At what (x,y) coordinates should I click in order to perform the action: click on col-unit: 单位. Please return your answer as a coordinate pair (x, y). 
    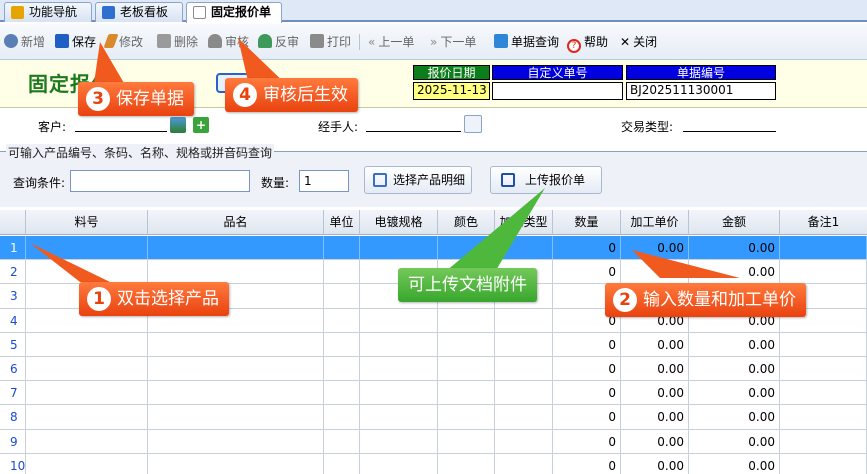
    Looking at the image, I should click on (342, 222).